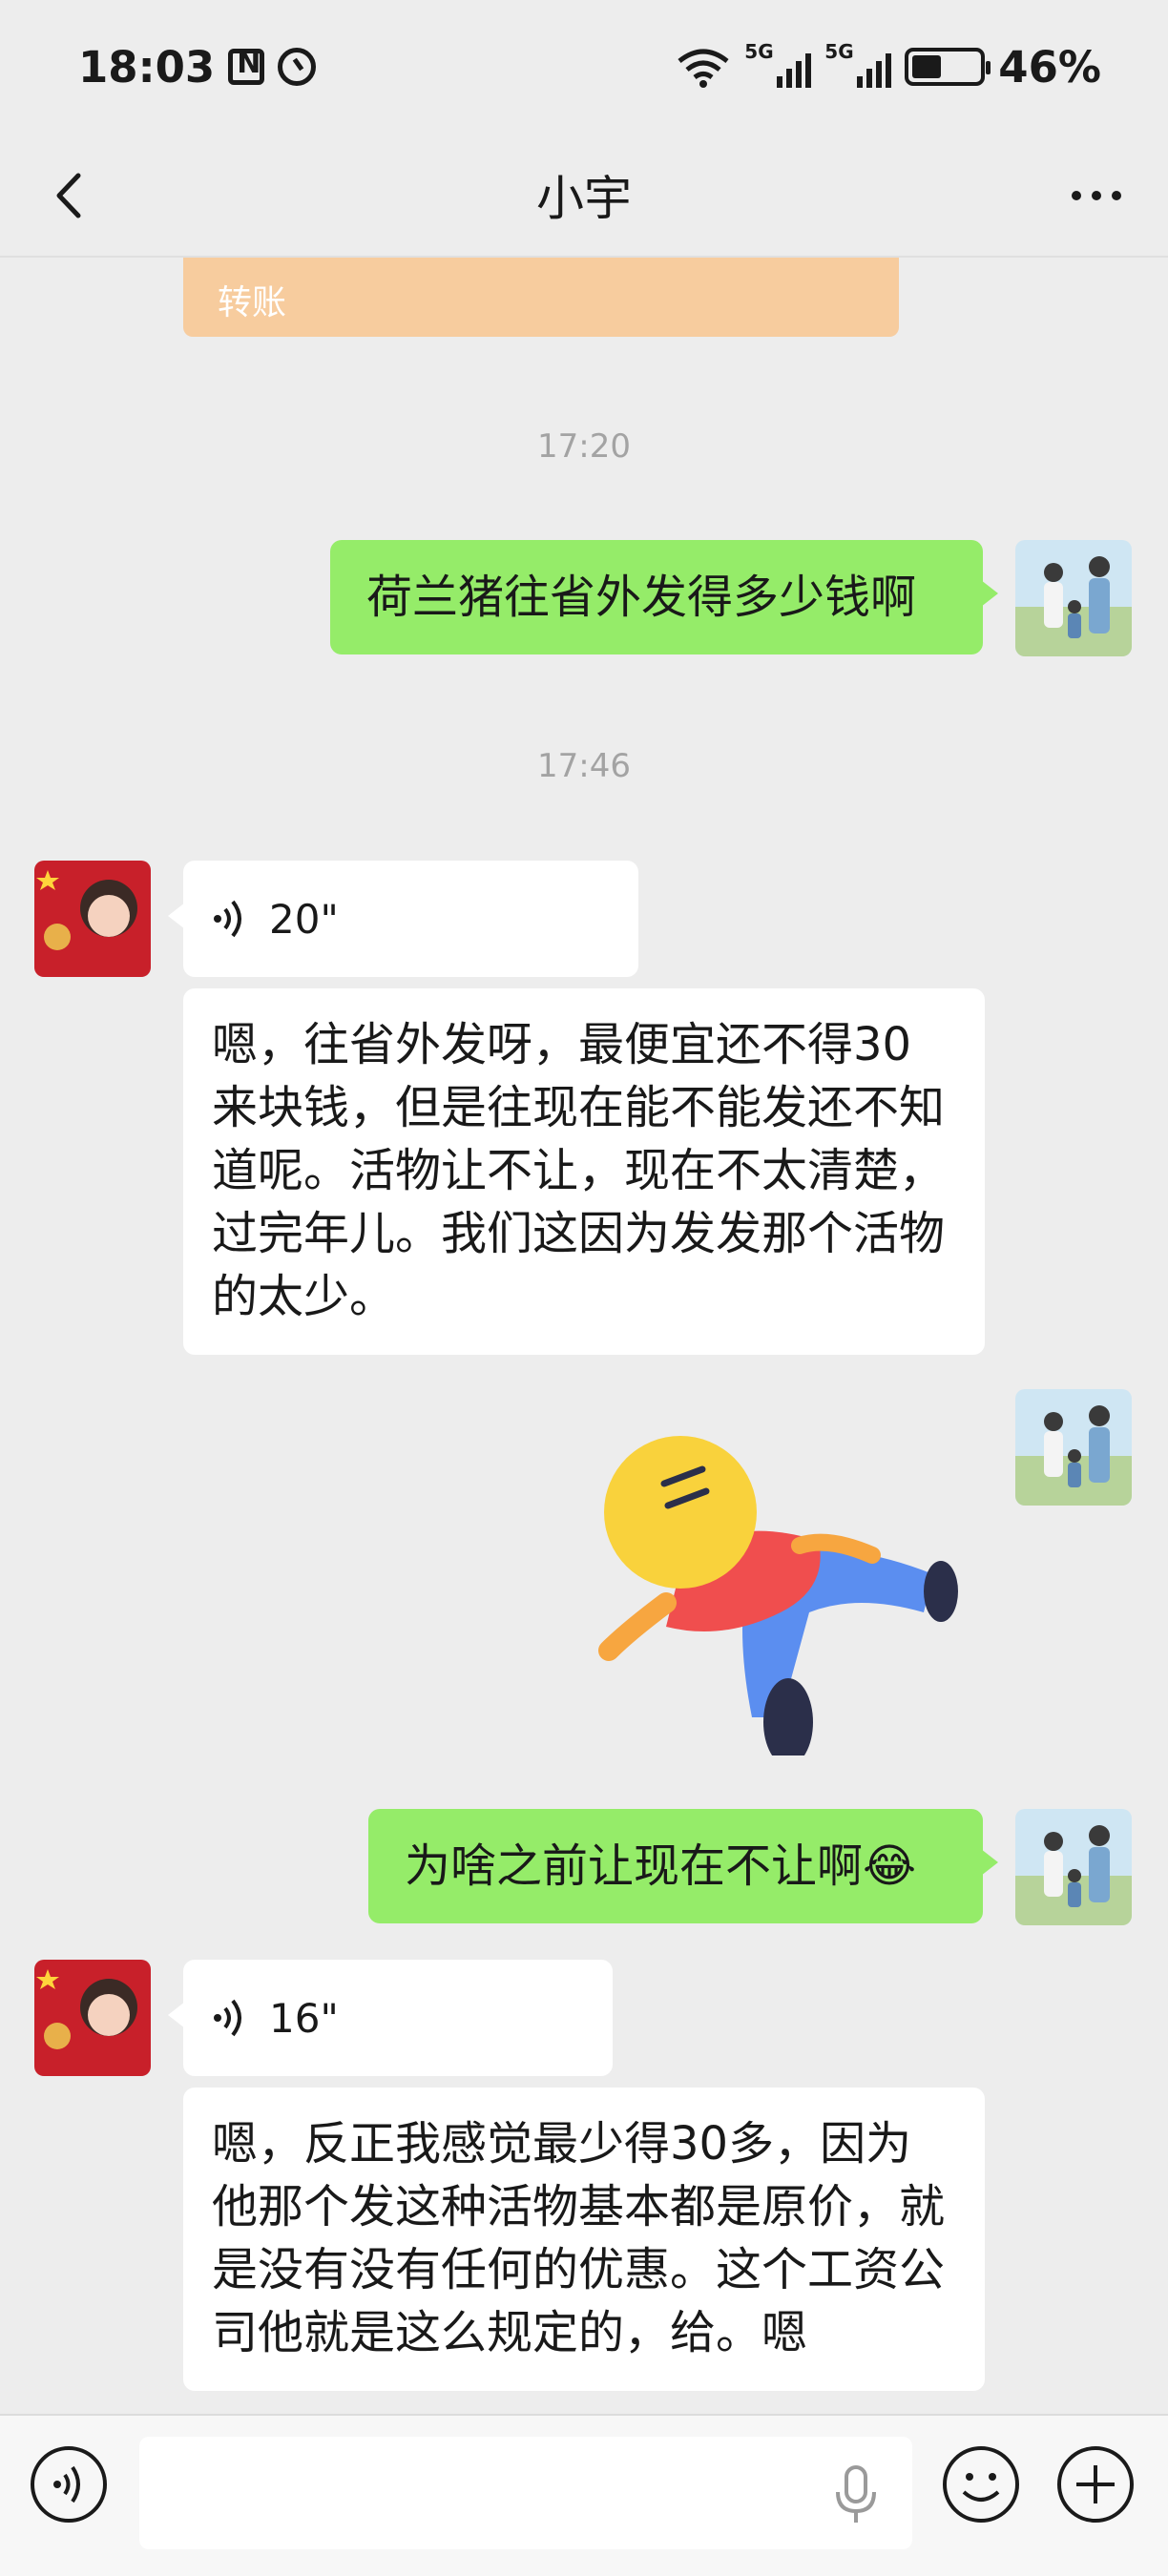  What do you see at coordinates (541, 297) in the screenshot?
I see `transfer-card: 转账` at bounding box center [541, 297].